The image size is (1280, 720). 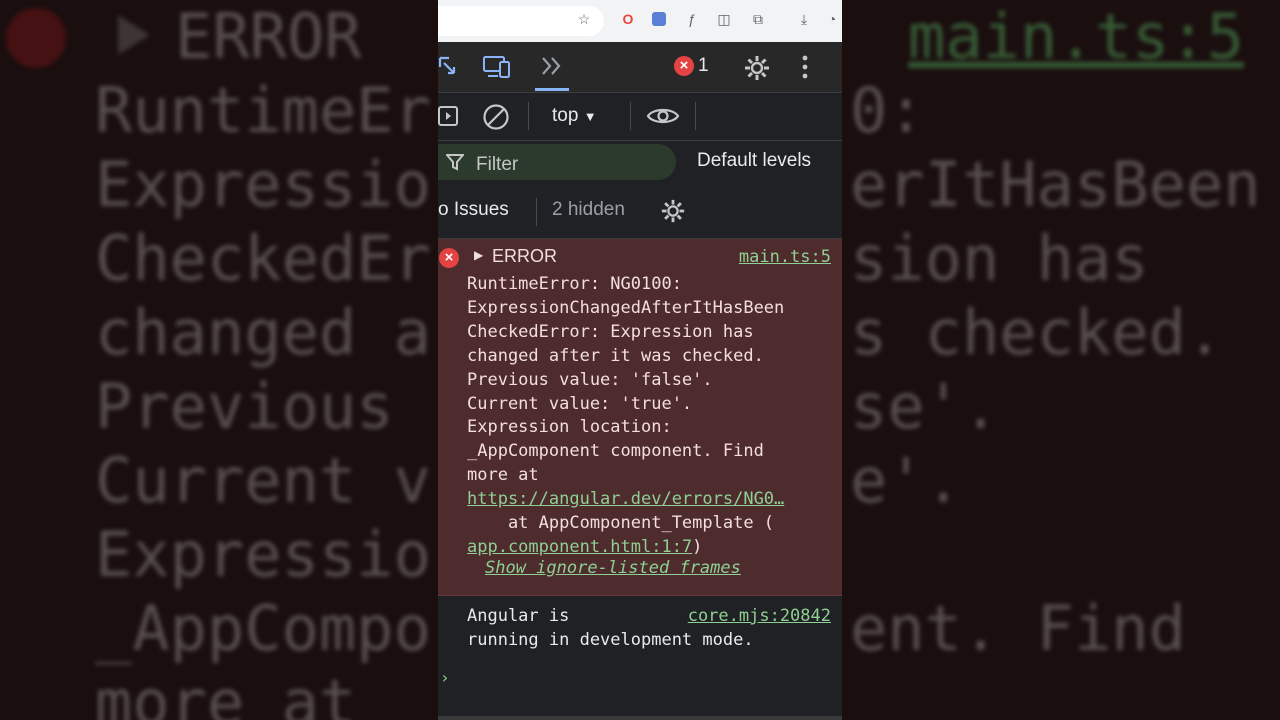 What do you see at coordinates (615, 355) in the screenshot?
I see `error-line: changed after it was checked.` at bounding box center [615, 355].